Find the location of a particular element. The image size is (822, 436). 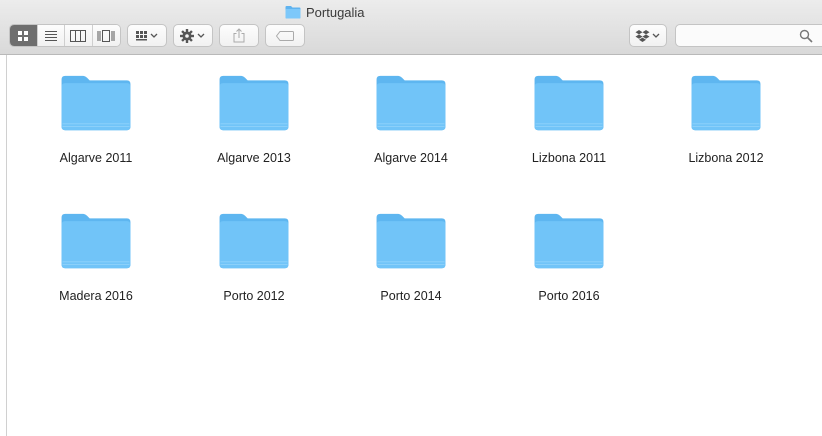

folder-item: Lizbona 2011 is located at coordinates (569, 110).